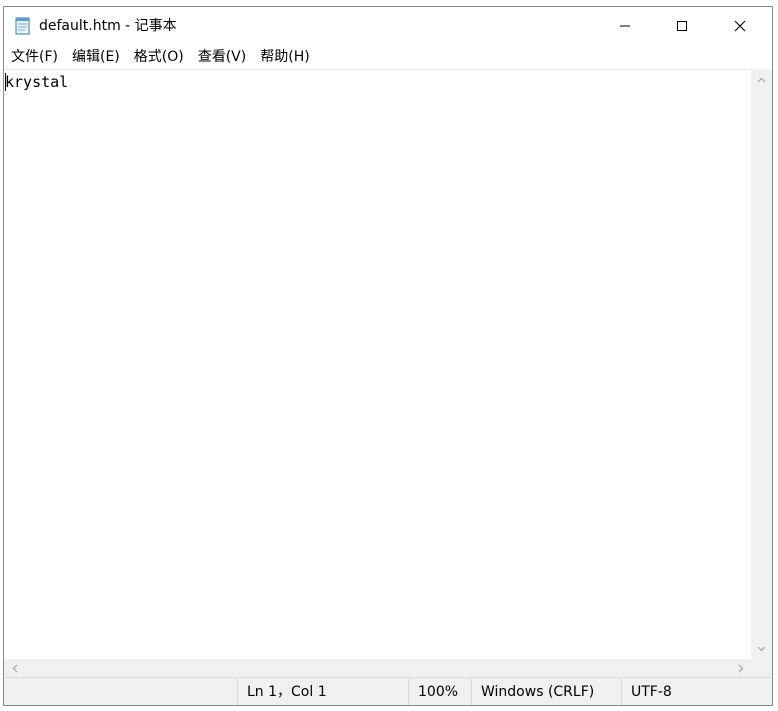 Image resolution: width=778 pixels, height=711 pixels. I want to click on chevron-up-icon, so click(761, 79).